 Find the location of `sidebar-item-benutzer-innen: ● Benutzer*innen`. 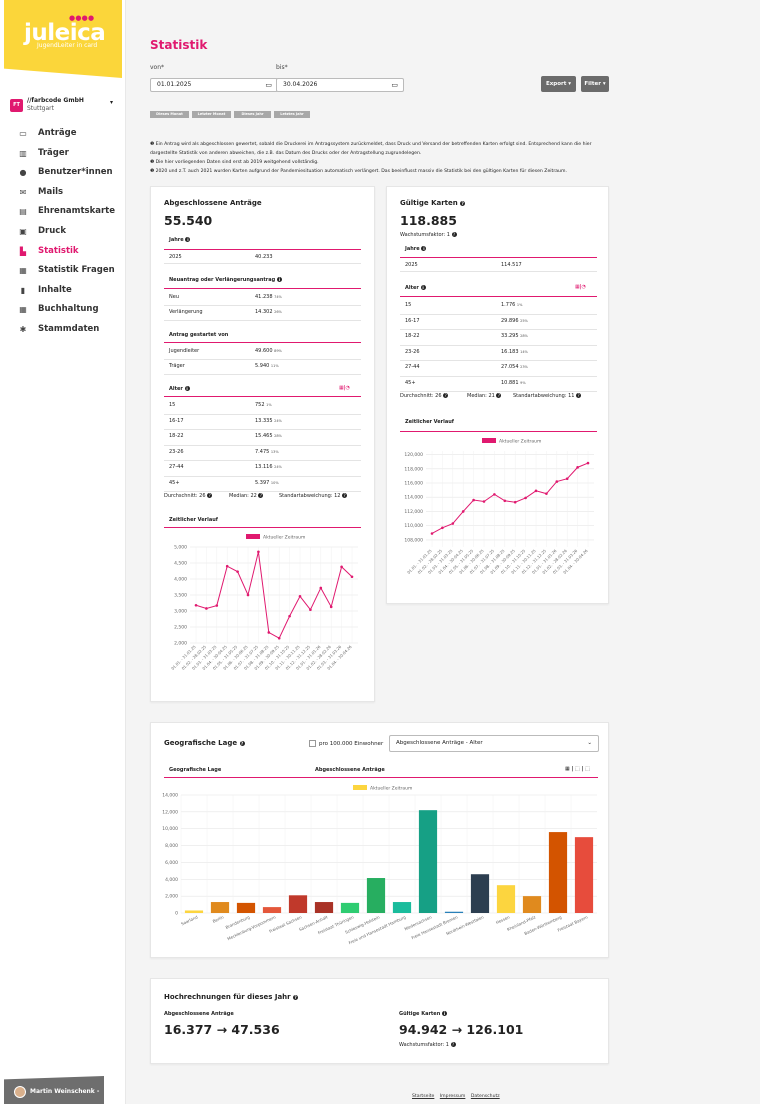

sidebar-item-benutzer-innen: ● Benutzer*innen is located at coordinates (71, 174).